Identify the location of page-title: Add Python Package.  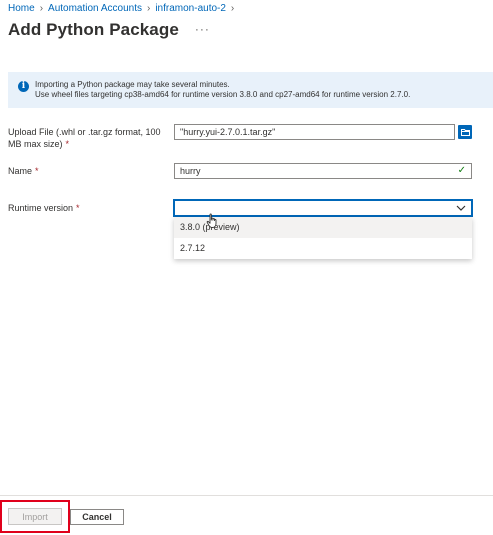
(93, 29).